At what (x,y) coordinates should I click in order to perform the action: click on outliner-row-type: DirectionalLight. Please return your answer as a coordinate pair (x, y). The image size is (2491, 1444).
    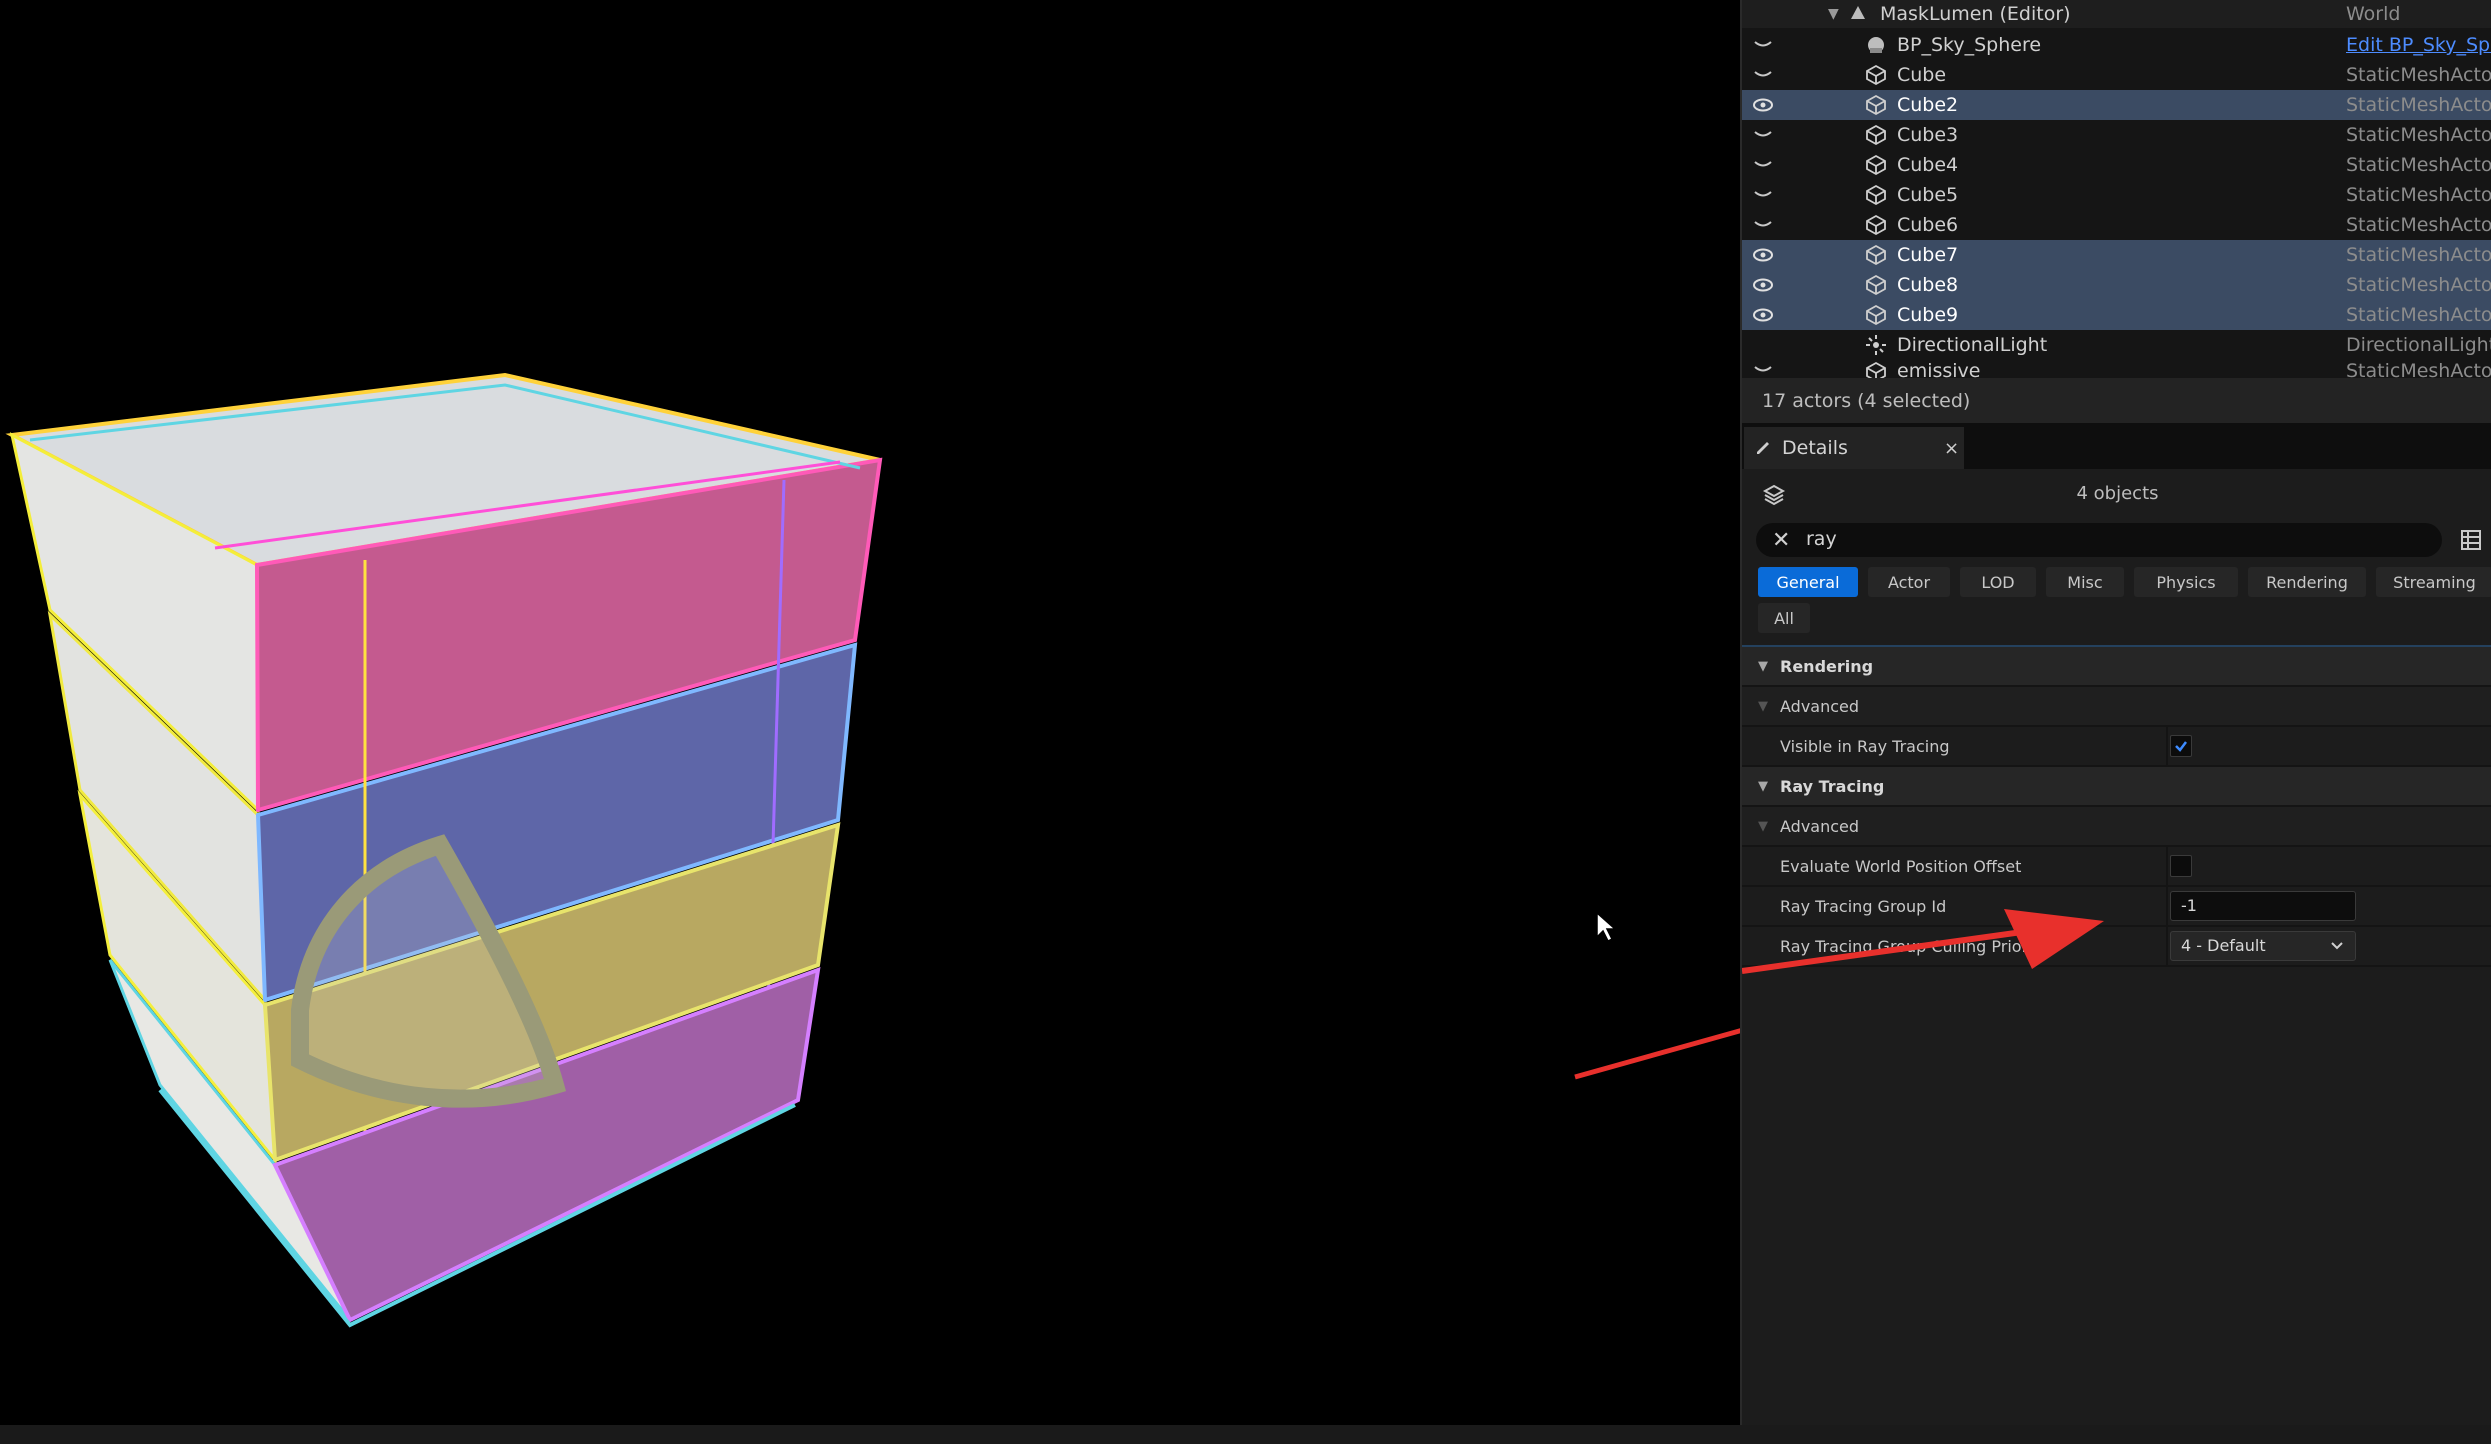
    Looking at the image, I should click on (2418, 345).